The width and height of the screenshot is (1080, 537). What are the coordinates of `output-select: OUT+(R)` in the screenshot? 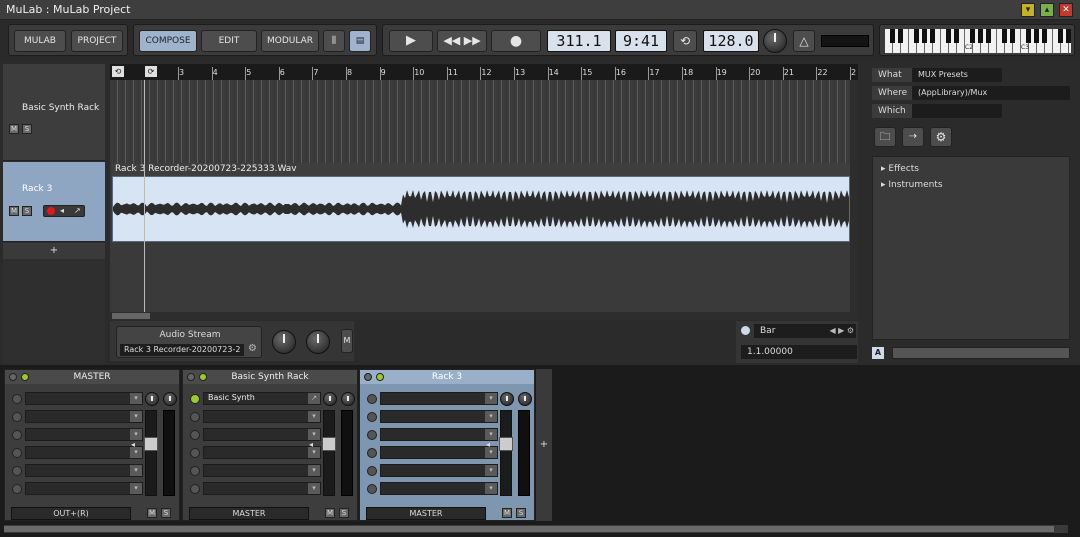 It's located at (71, 513).